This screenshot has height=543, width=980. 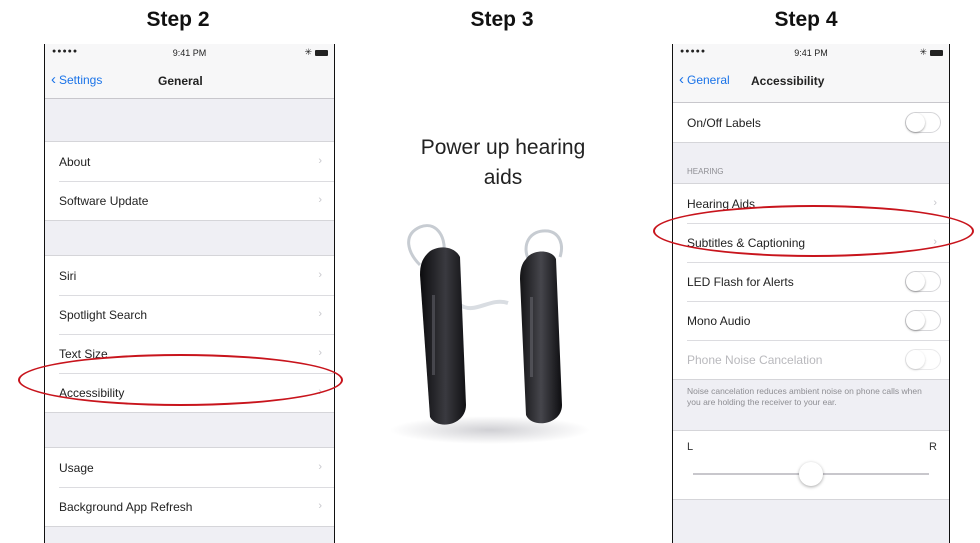 What do you see at coordinates (443, 336) in the screenshot?
I see `left-hearing-aid` at bounding box center [443, 336].